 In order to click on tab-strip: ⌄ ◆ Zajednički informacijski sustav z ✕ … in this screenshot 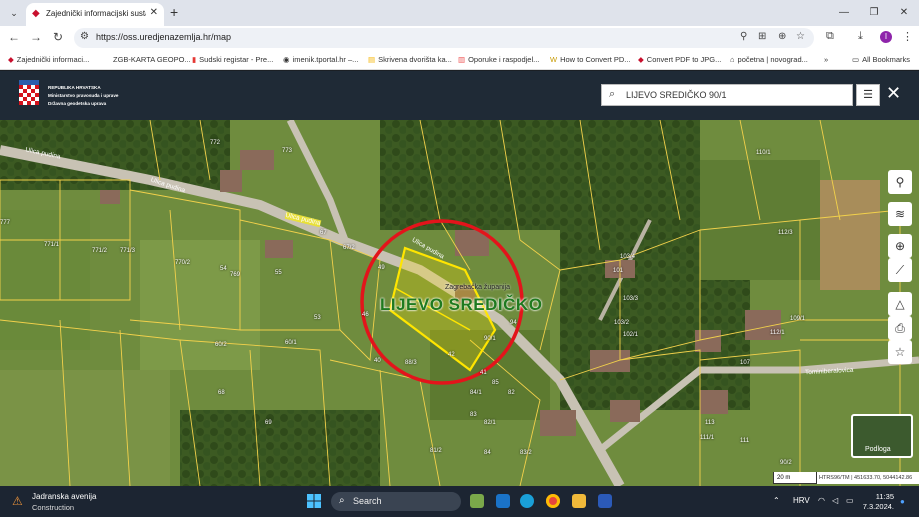, I will do `click(459, 13)`.